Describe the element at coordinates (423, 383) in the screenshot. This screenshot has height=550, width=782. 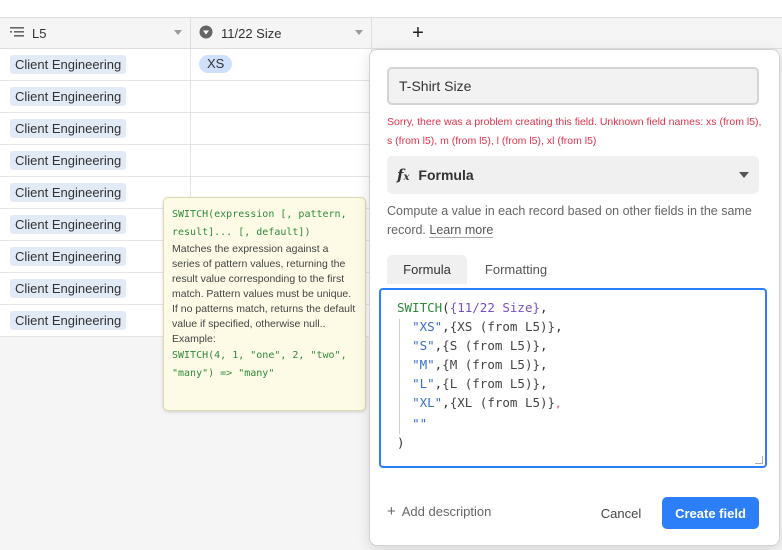
I see `formula-pattern: "L"` at that location.